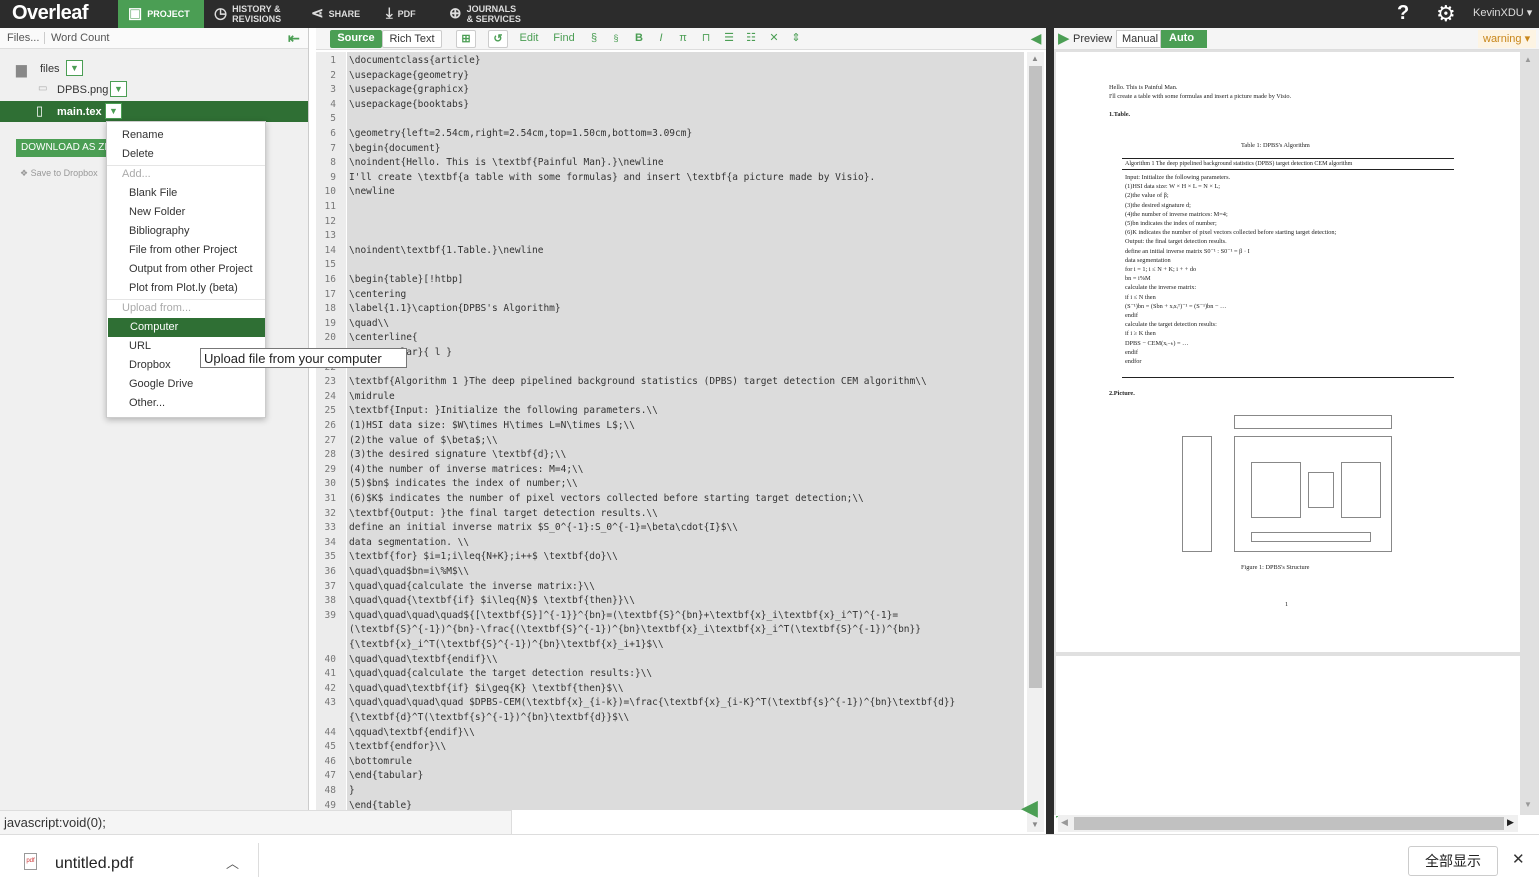 The height and width of the screenshot is (884, 1539). What do you see at coordinates (65, 148) in the screenshot?
I see `download-zip-button: DOWNLOAD AS ZIP` at bounding box center [65, 148].